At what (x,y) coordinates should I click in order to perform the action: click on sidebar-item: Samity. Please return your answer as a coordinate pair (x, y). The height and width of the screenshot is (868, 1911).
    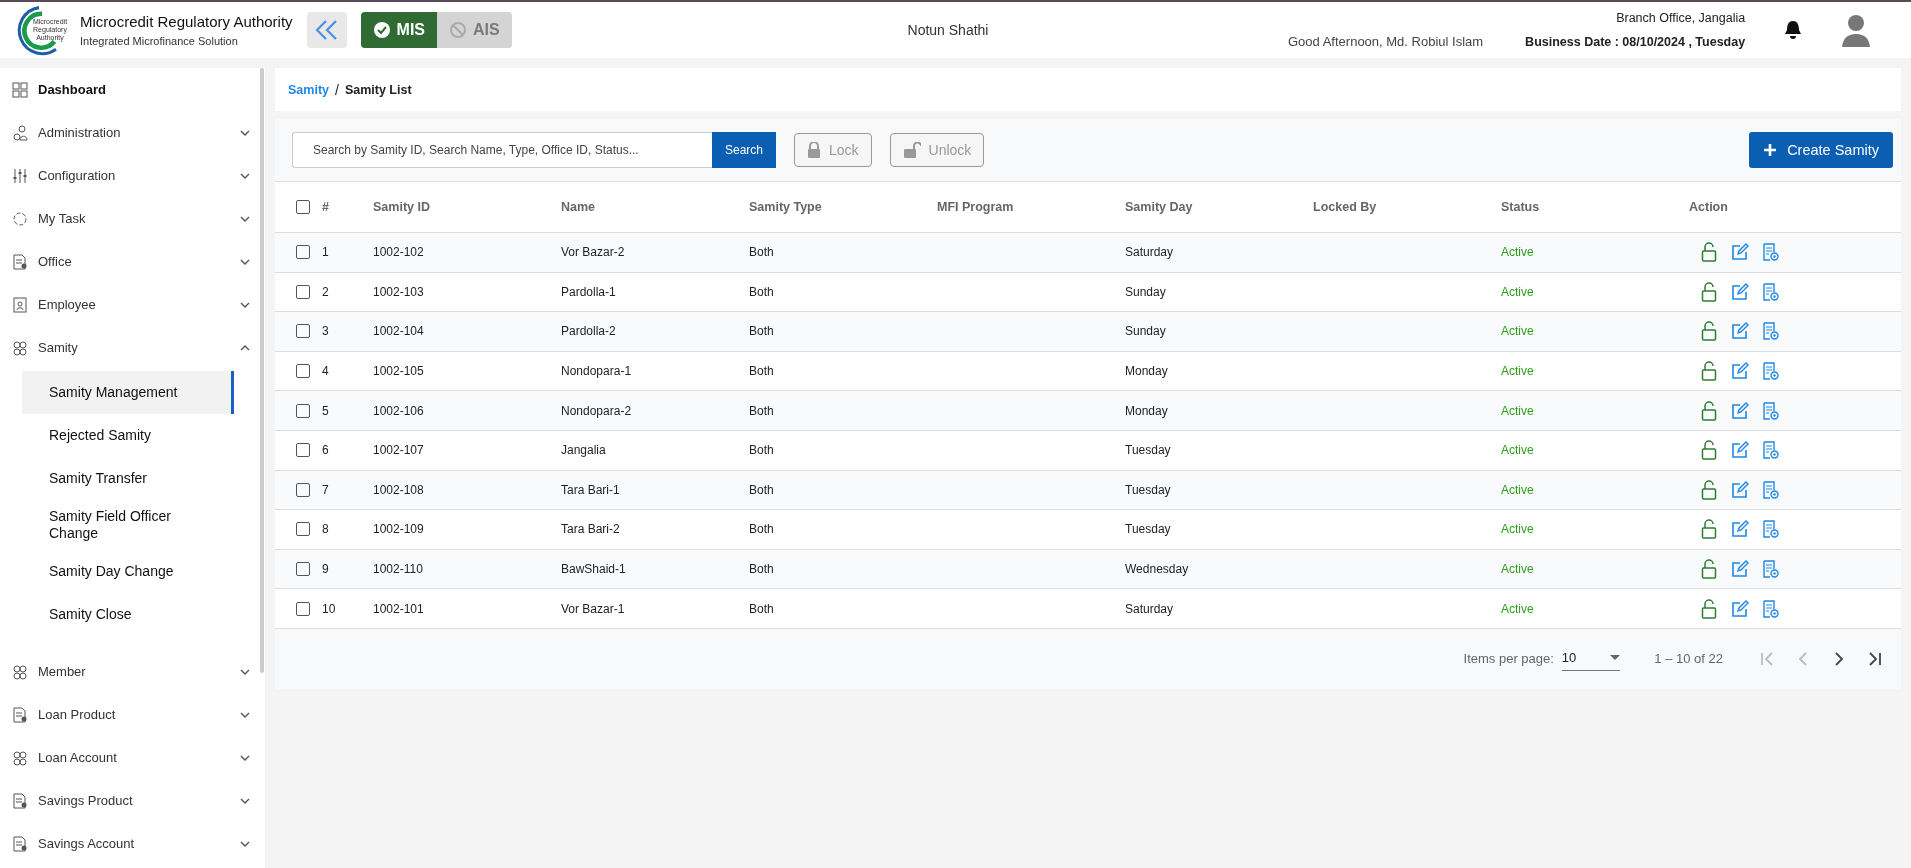
    Looking at the image, I should click on (132, 347).